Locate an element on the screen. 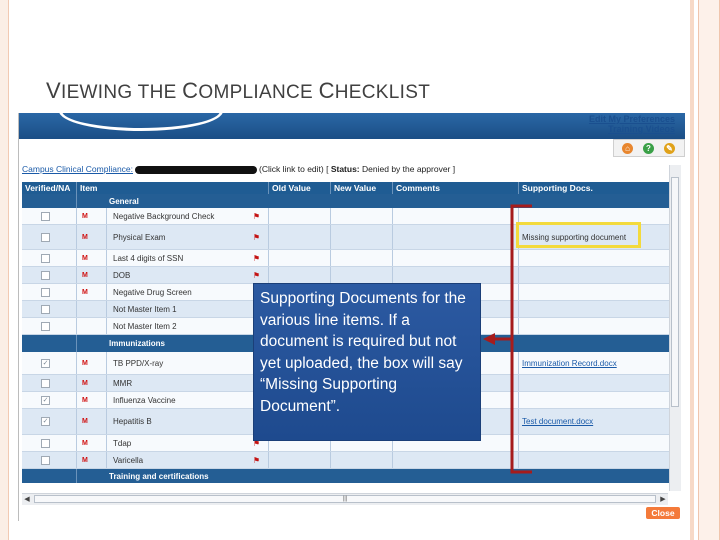  vertical-scroll-thumb is located at coordinates (675, 292).